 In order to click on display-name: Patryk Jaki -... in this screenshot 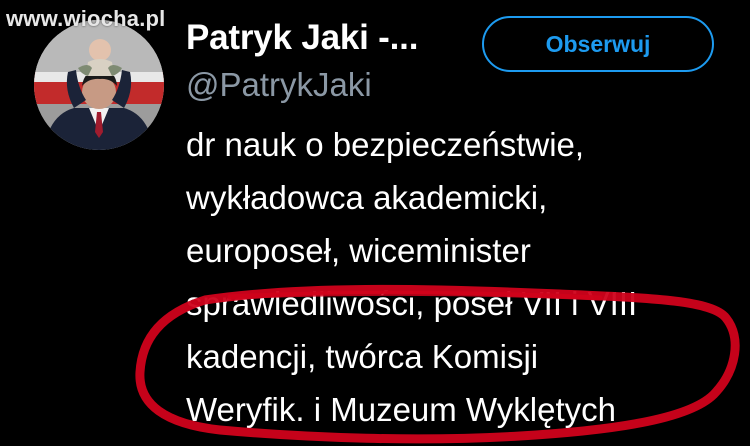, I will do `click(302, 38)`.